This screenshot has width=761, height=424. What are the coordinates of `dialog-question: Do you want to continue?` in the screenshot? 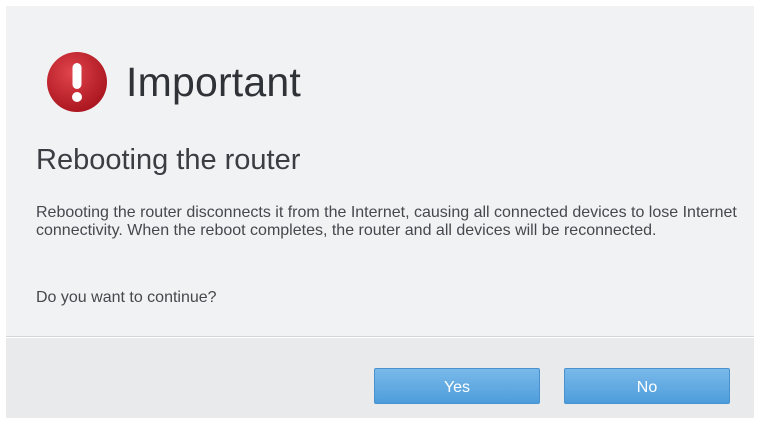 It's located at (126, 297).